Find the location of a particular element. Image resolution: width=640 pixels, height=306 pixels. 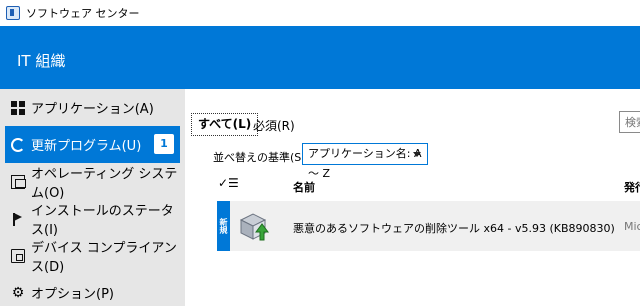

select-all-icon: ✓☰ is located at coordinates (228, 183).